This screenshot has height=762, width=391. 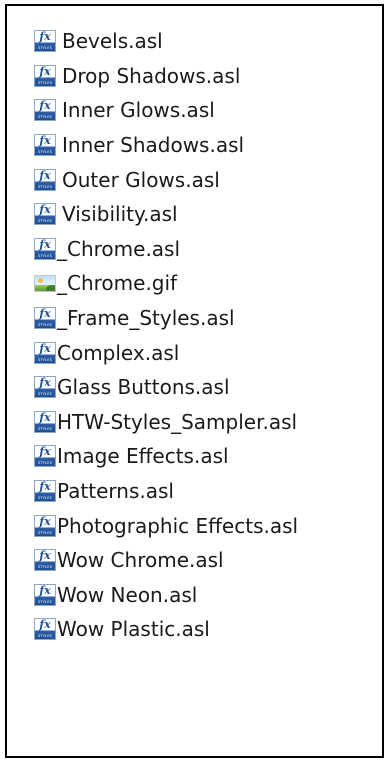 I want to click on file-name: _Frame_Styles.asl, so click(x=146, y=318).